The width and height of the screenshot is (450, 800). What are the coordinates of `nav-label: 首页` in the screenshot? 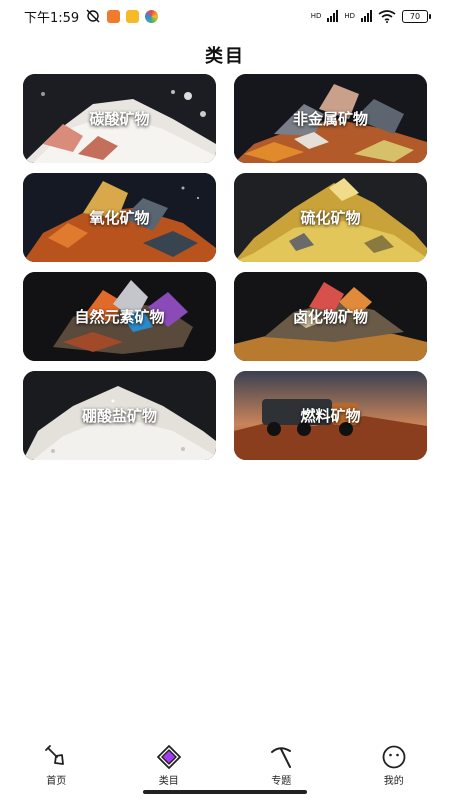 It's located at (56, 781).